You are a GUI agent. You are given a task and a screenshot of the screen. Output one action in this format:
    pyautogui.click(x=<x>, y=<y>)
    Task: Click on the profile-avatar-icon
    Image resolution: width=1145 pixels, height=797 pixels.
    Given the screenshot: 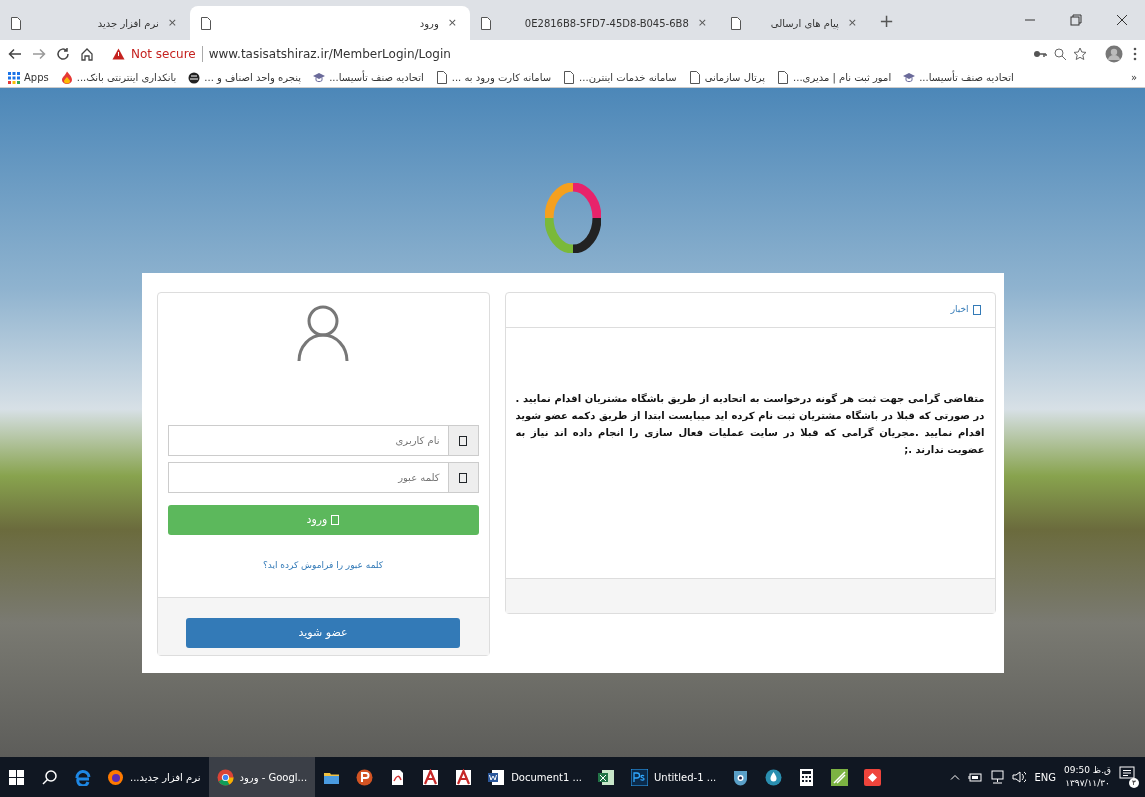 What is the action you would take?
    pyautogui.click(x=1114, y=54)
    